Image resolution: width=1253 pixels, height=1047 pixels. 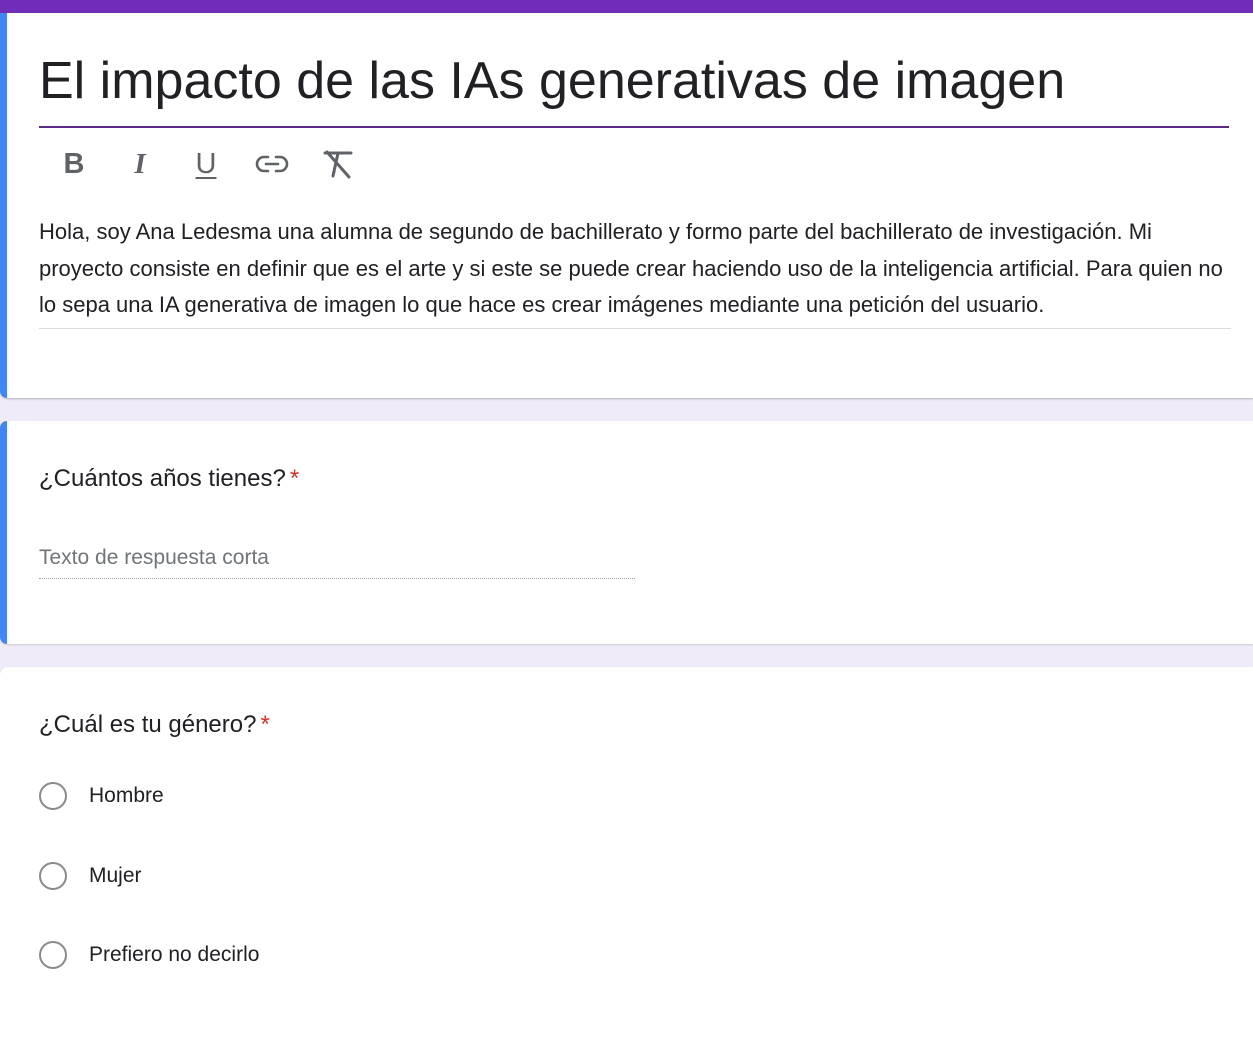 What do you see at coordinates (148, 724) in the screenshot?
I see `question-title-text: ¿Cuál es tu género?` at bounding box center [148, 724].